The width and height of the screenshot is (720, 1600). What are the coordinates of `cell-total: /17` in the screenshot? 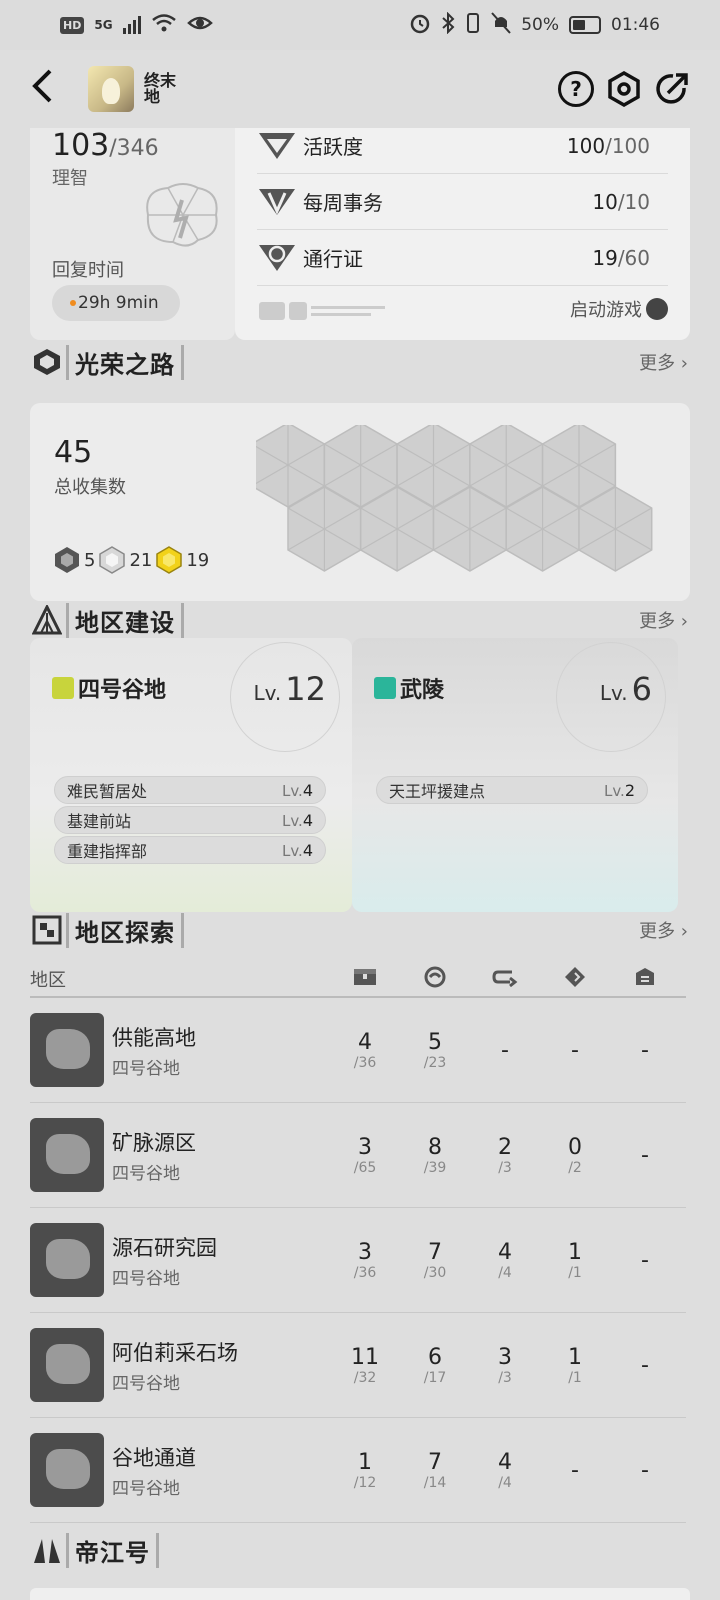 It's located at (435, 1377).